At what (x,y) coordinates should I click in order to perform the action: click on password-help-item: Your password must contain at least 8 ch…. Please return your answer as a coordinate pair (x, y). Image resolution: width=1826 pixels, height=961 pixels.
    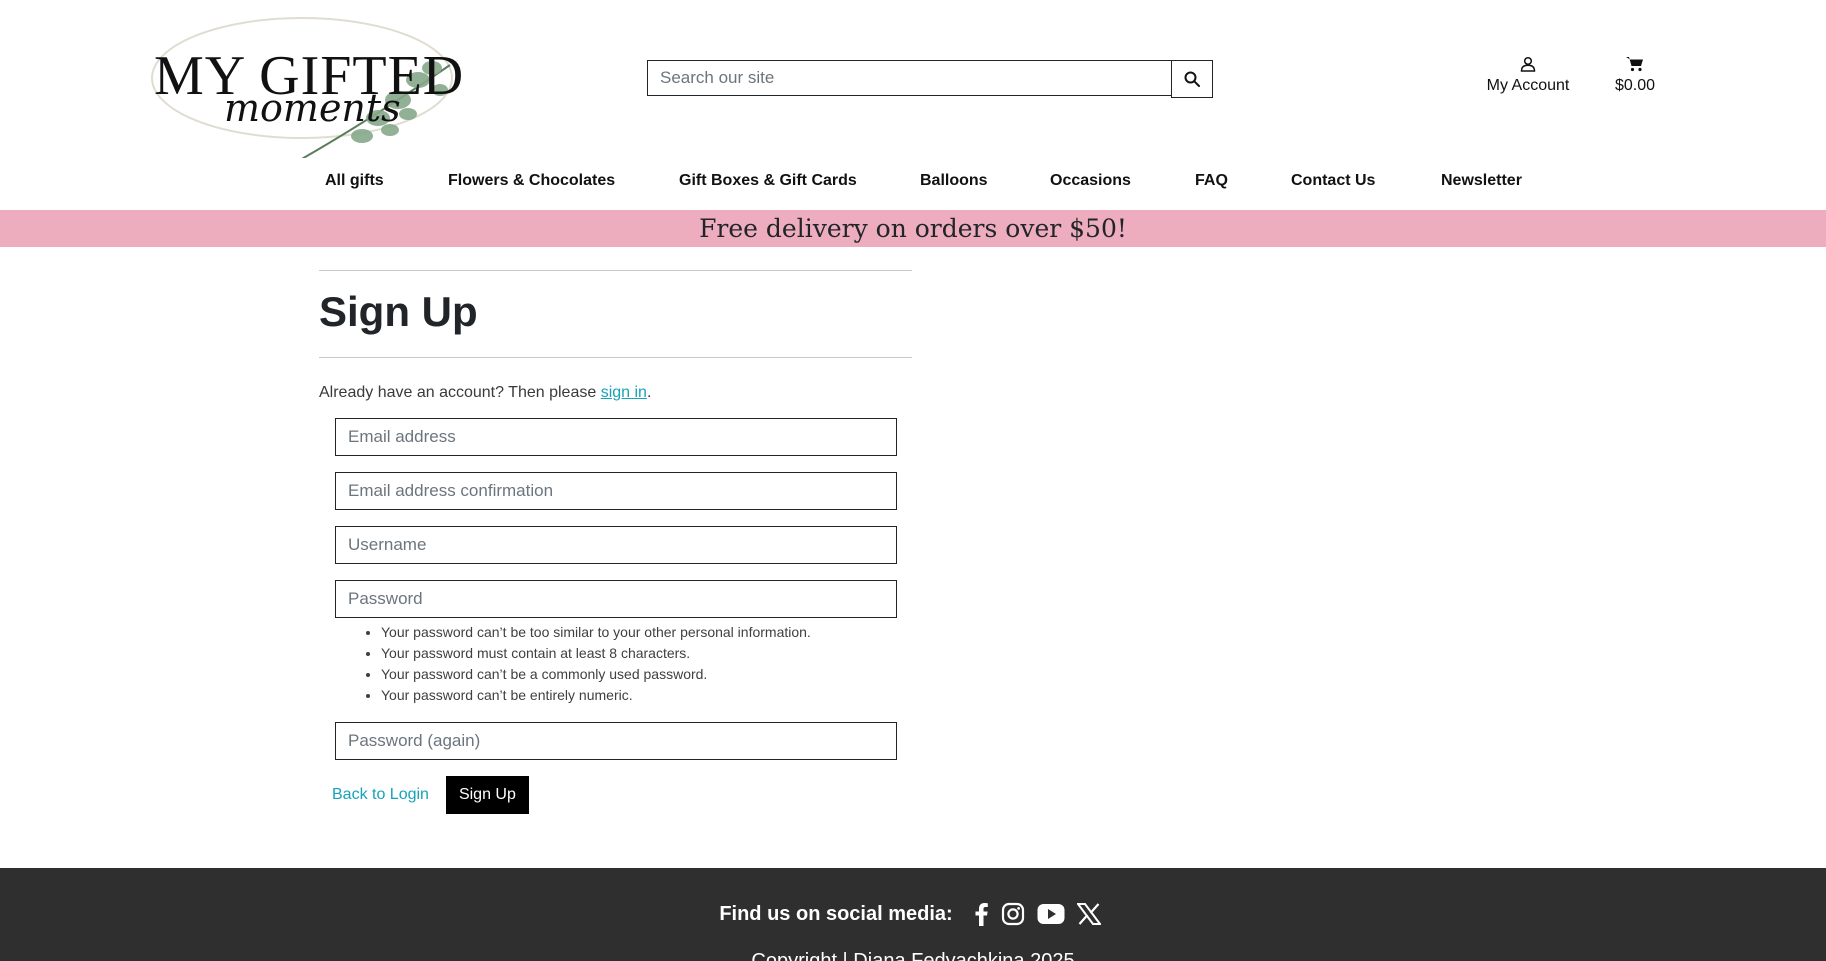
    Looking at the image, I should click on (646, 653).